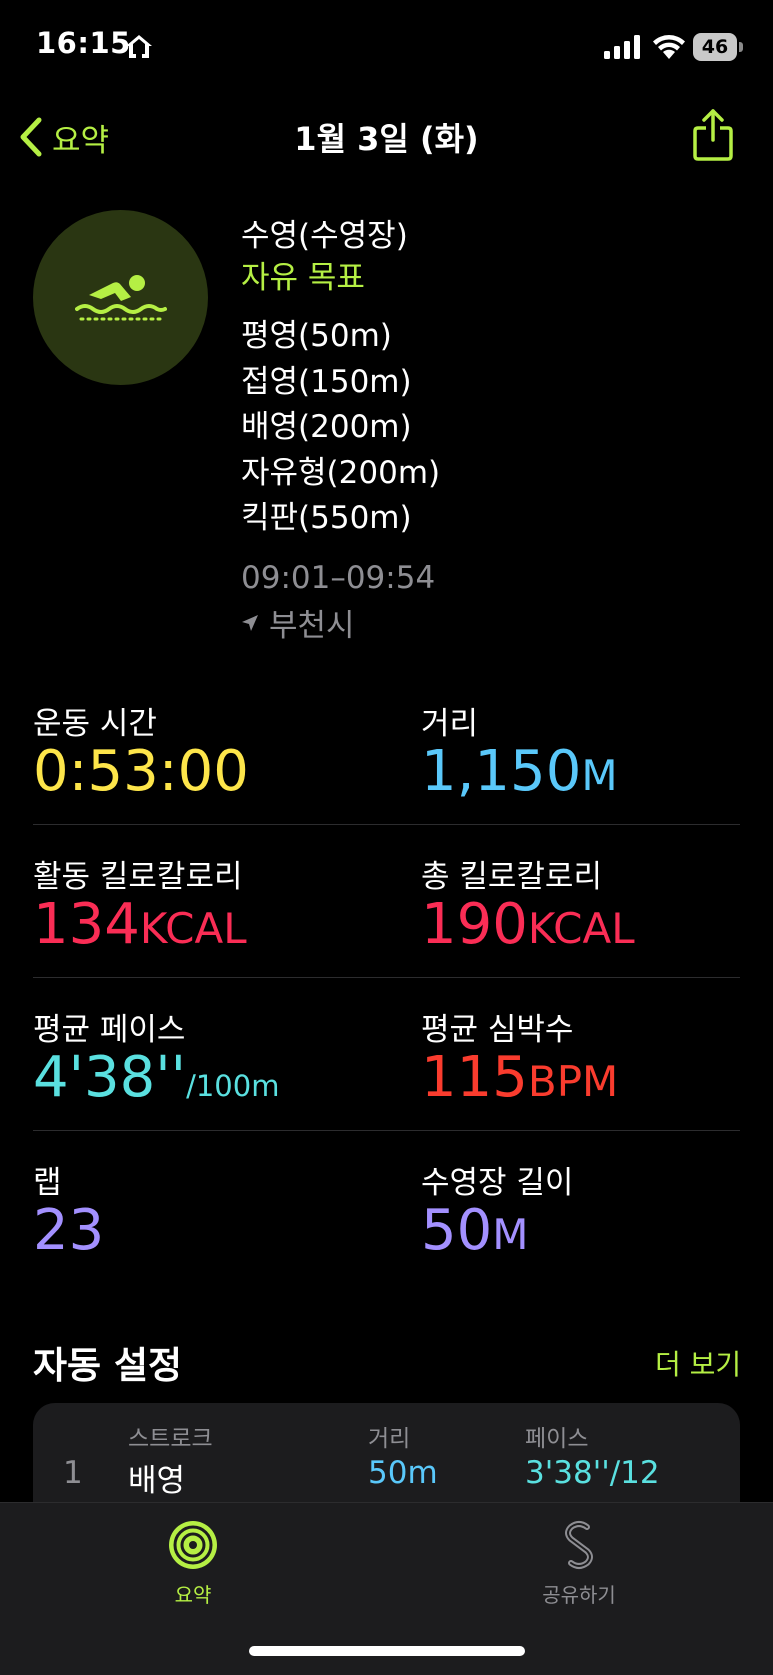 This screenshot has width=773, height=1675. What do you see at coordinates (341, 472) in the screenshot?
I see `stroke-item: 자유형(200m)` at bounding box center [341, 472].